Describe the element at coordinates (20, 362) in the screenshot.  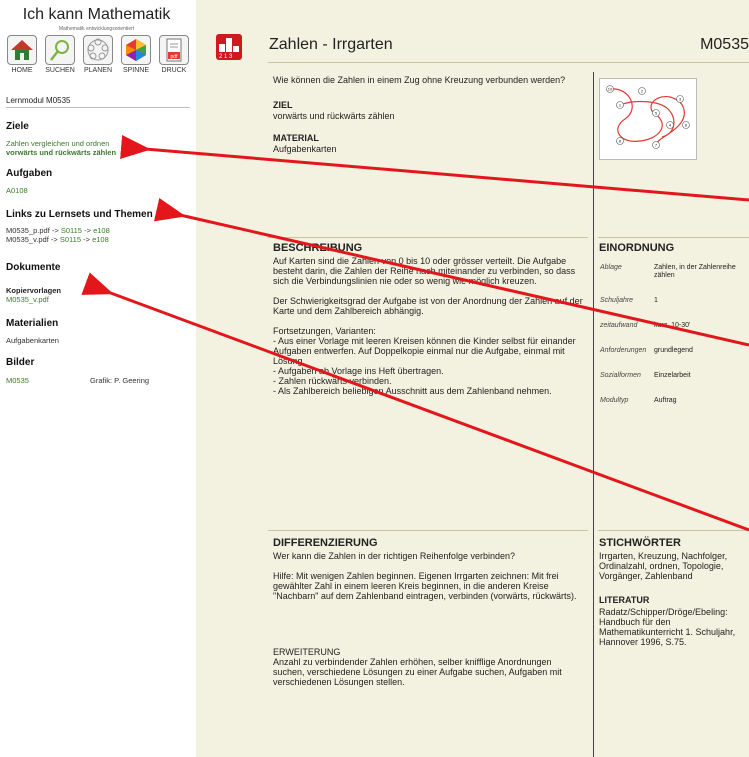
I see `bilder-heading: Bilder` at that location.